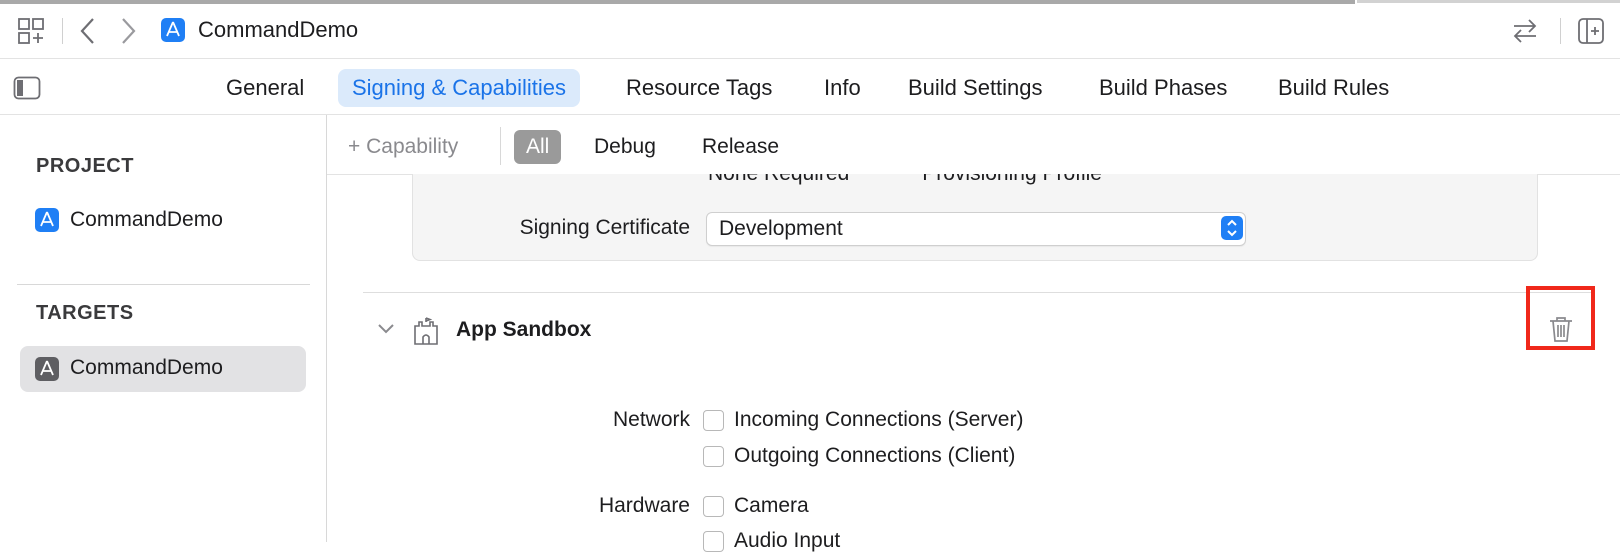 The image size is (1620, 553). Describe the element at coordinates (538, 147) in the screenshot. I see `filter-all: All` at that location.